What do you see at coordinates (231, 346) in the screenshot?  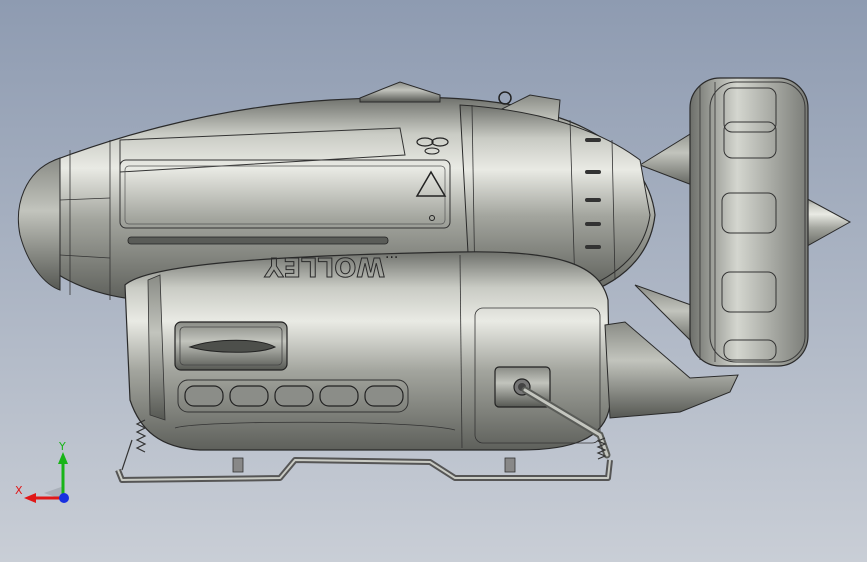 I see `pod-display-panel` at bounding box center [231, 346].